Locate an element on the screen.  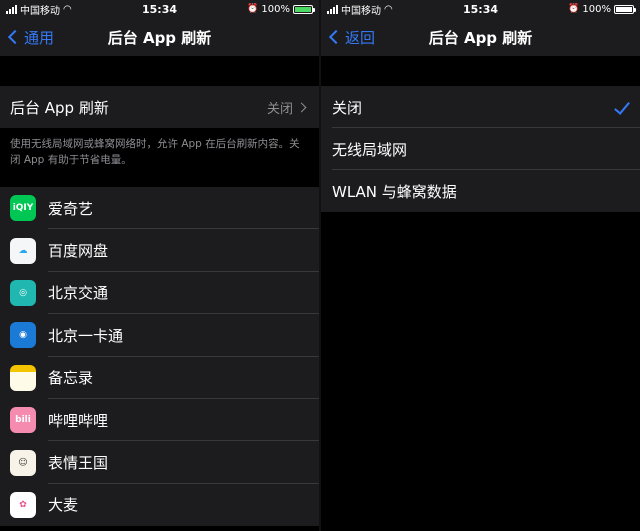
app-name: 爱奇艺 is located at coordinates (71, 208).